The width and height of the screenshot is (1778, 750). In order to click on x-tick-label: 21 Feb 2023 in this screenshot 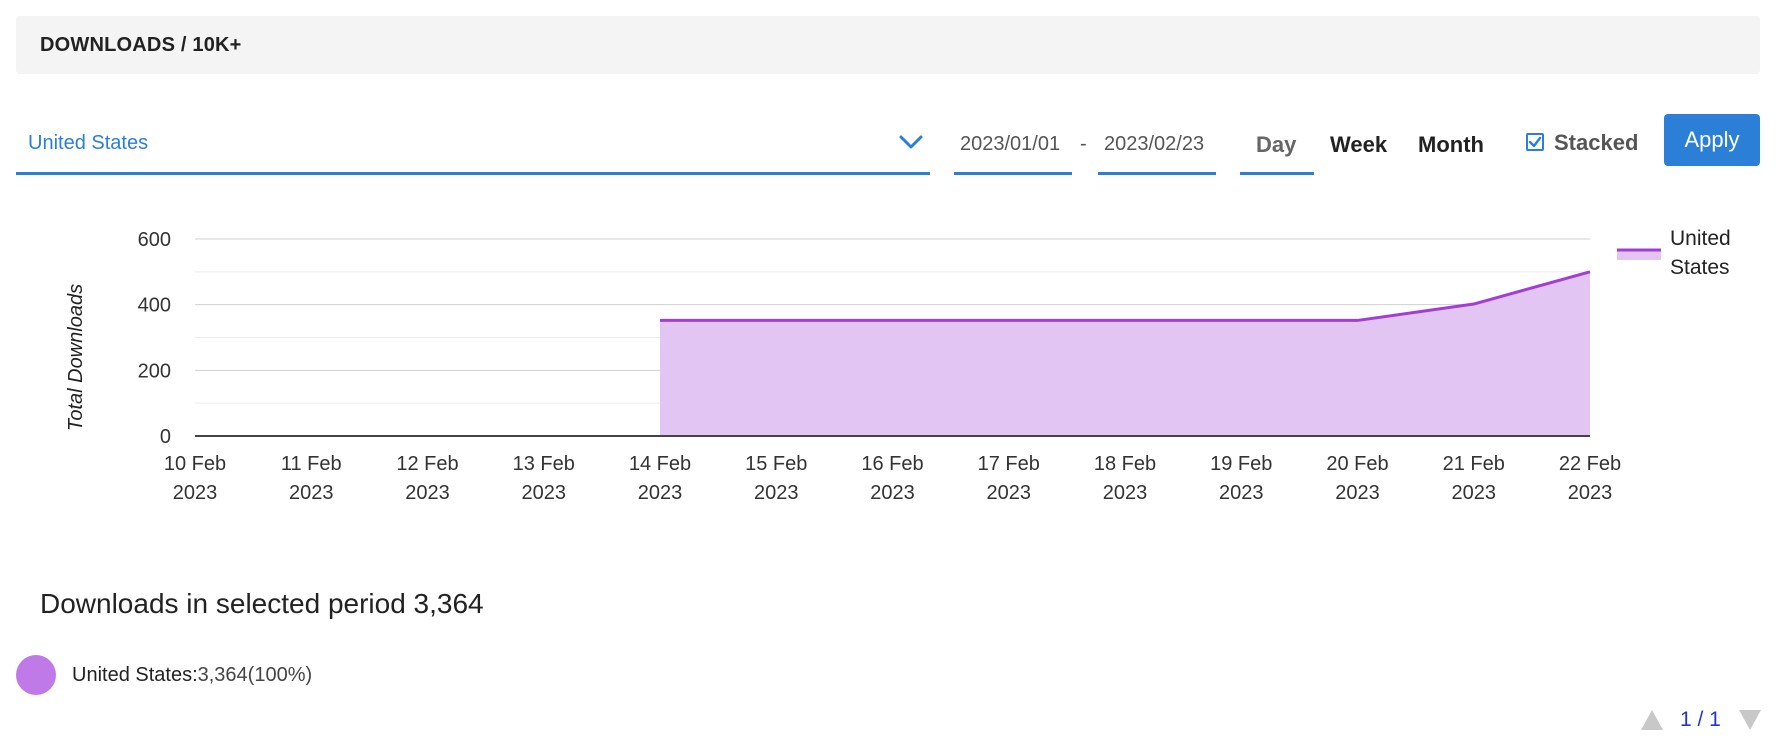, I will do `click(1474, 478)`.